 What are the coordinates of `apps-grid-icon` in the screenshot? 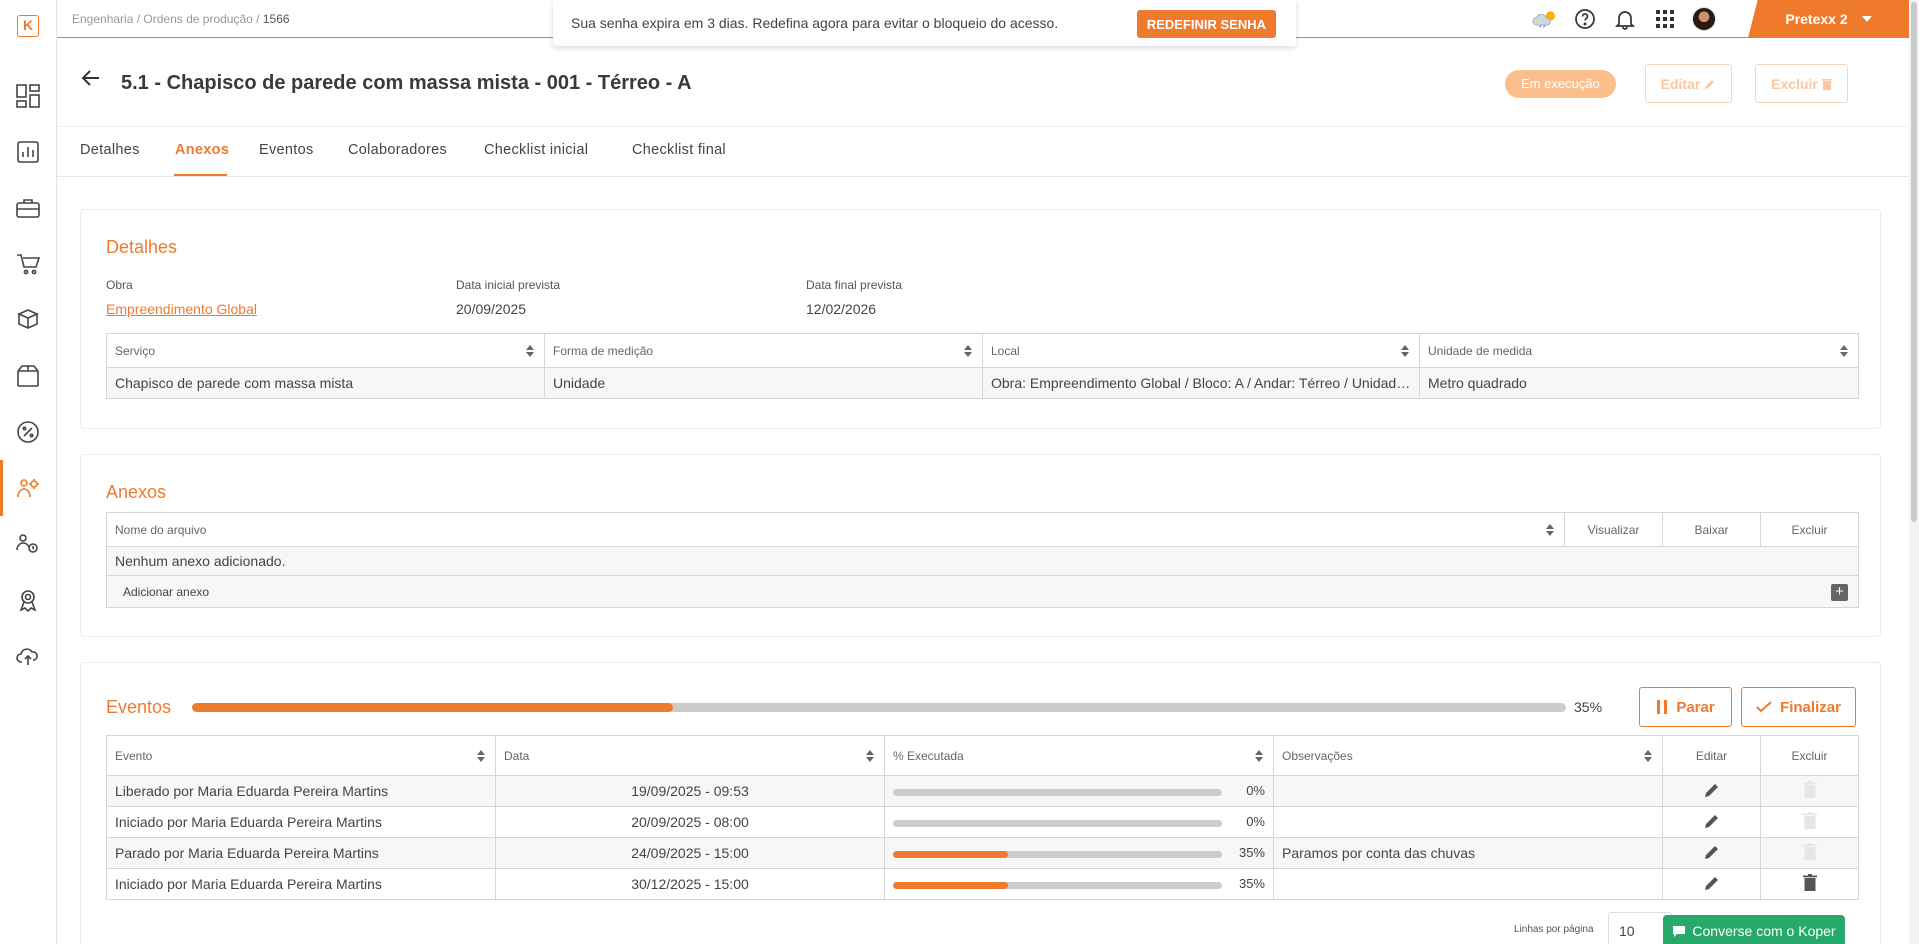 It's located at (1665, 19).